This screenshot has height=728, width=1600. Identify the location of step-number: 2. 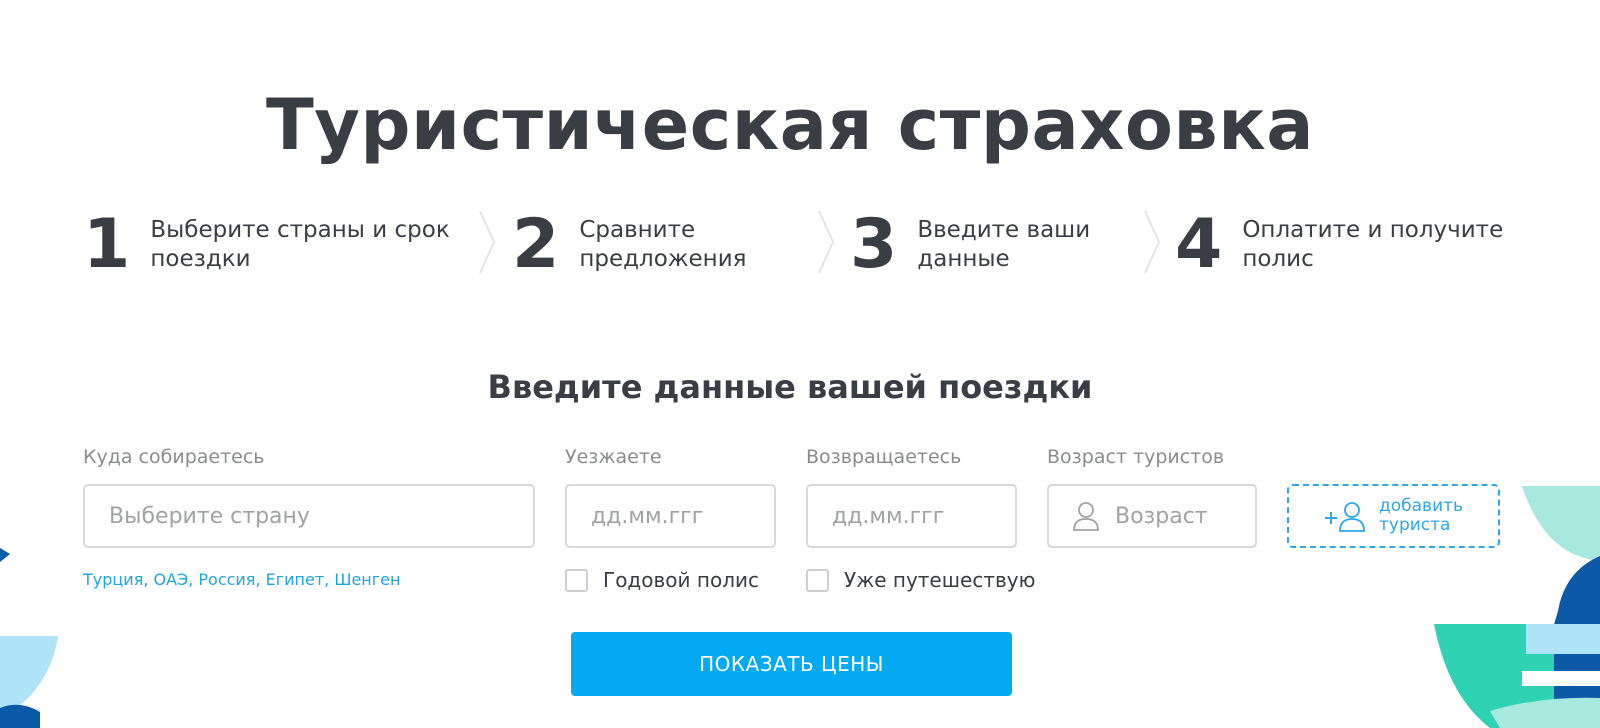
(536, 244).